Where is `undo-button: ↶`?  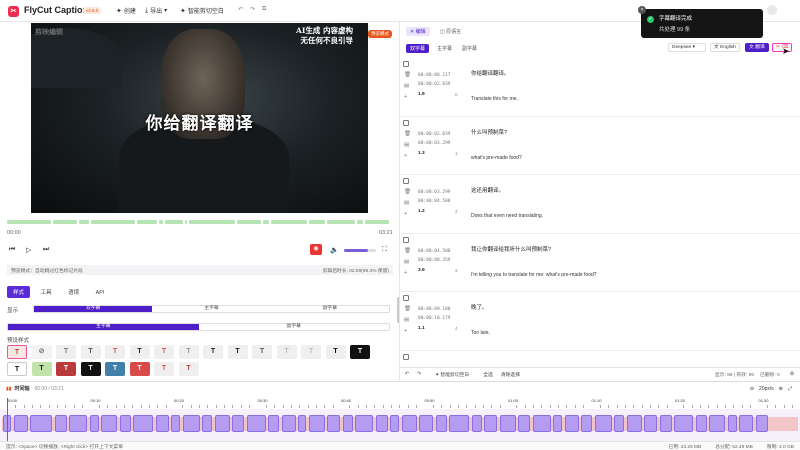
undo-button: ↶ is located at coordinates (240, 9).